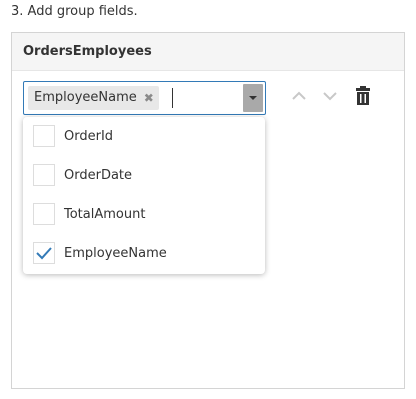 The width and height of the screenshot is (416, 399). Describe the element at coordinates (144, 175) in the screenshot. I see `list-item-orderdate: OrderDate` at that location.